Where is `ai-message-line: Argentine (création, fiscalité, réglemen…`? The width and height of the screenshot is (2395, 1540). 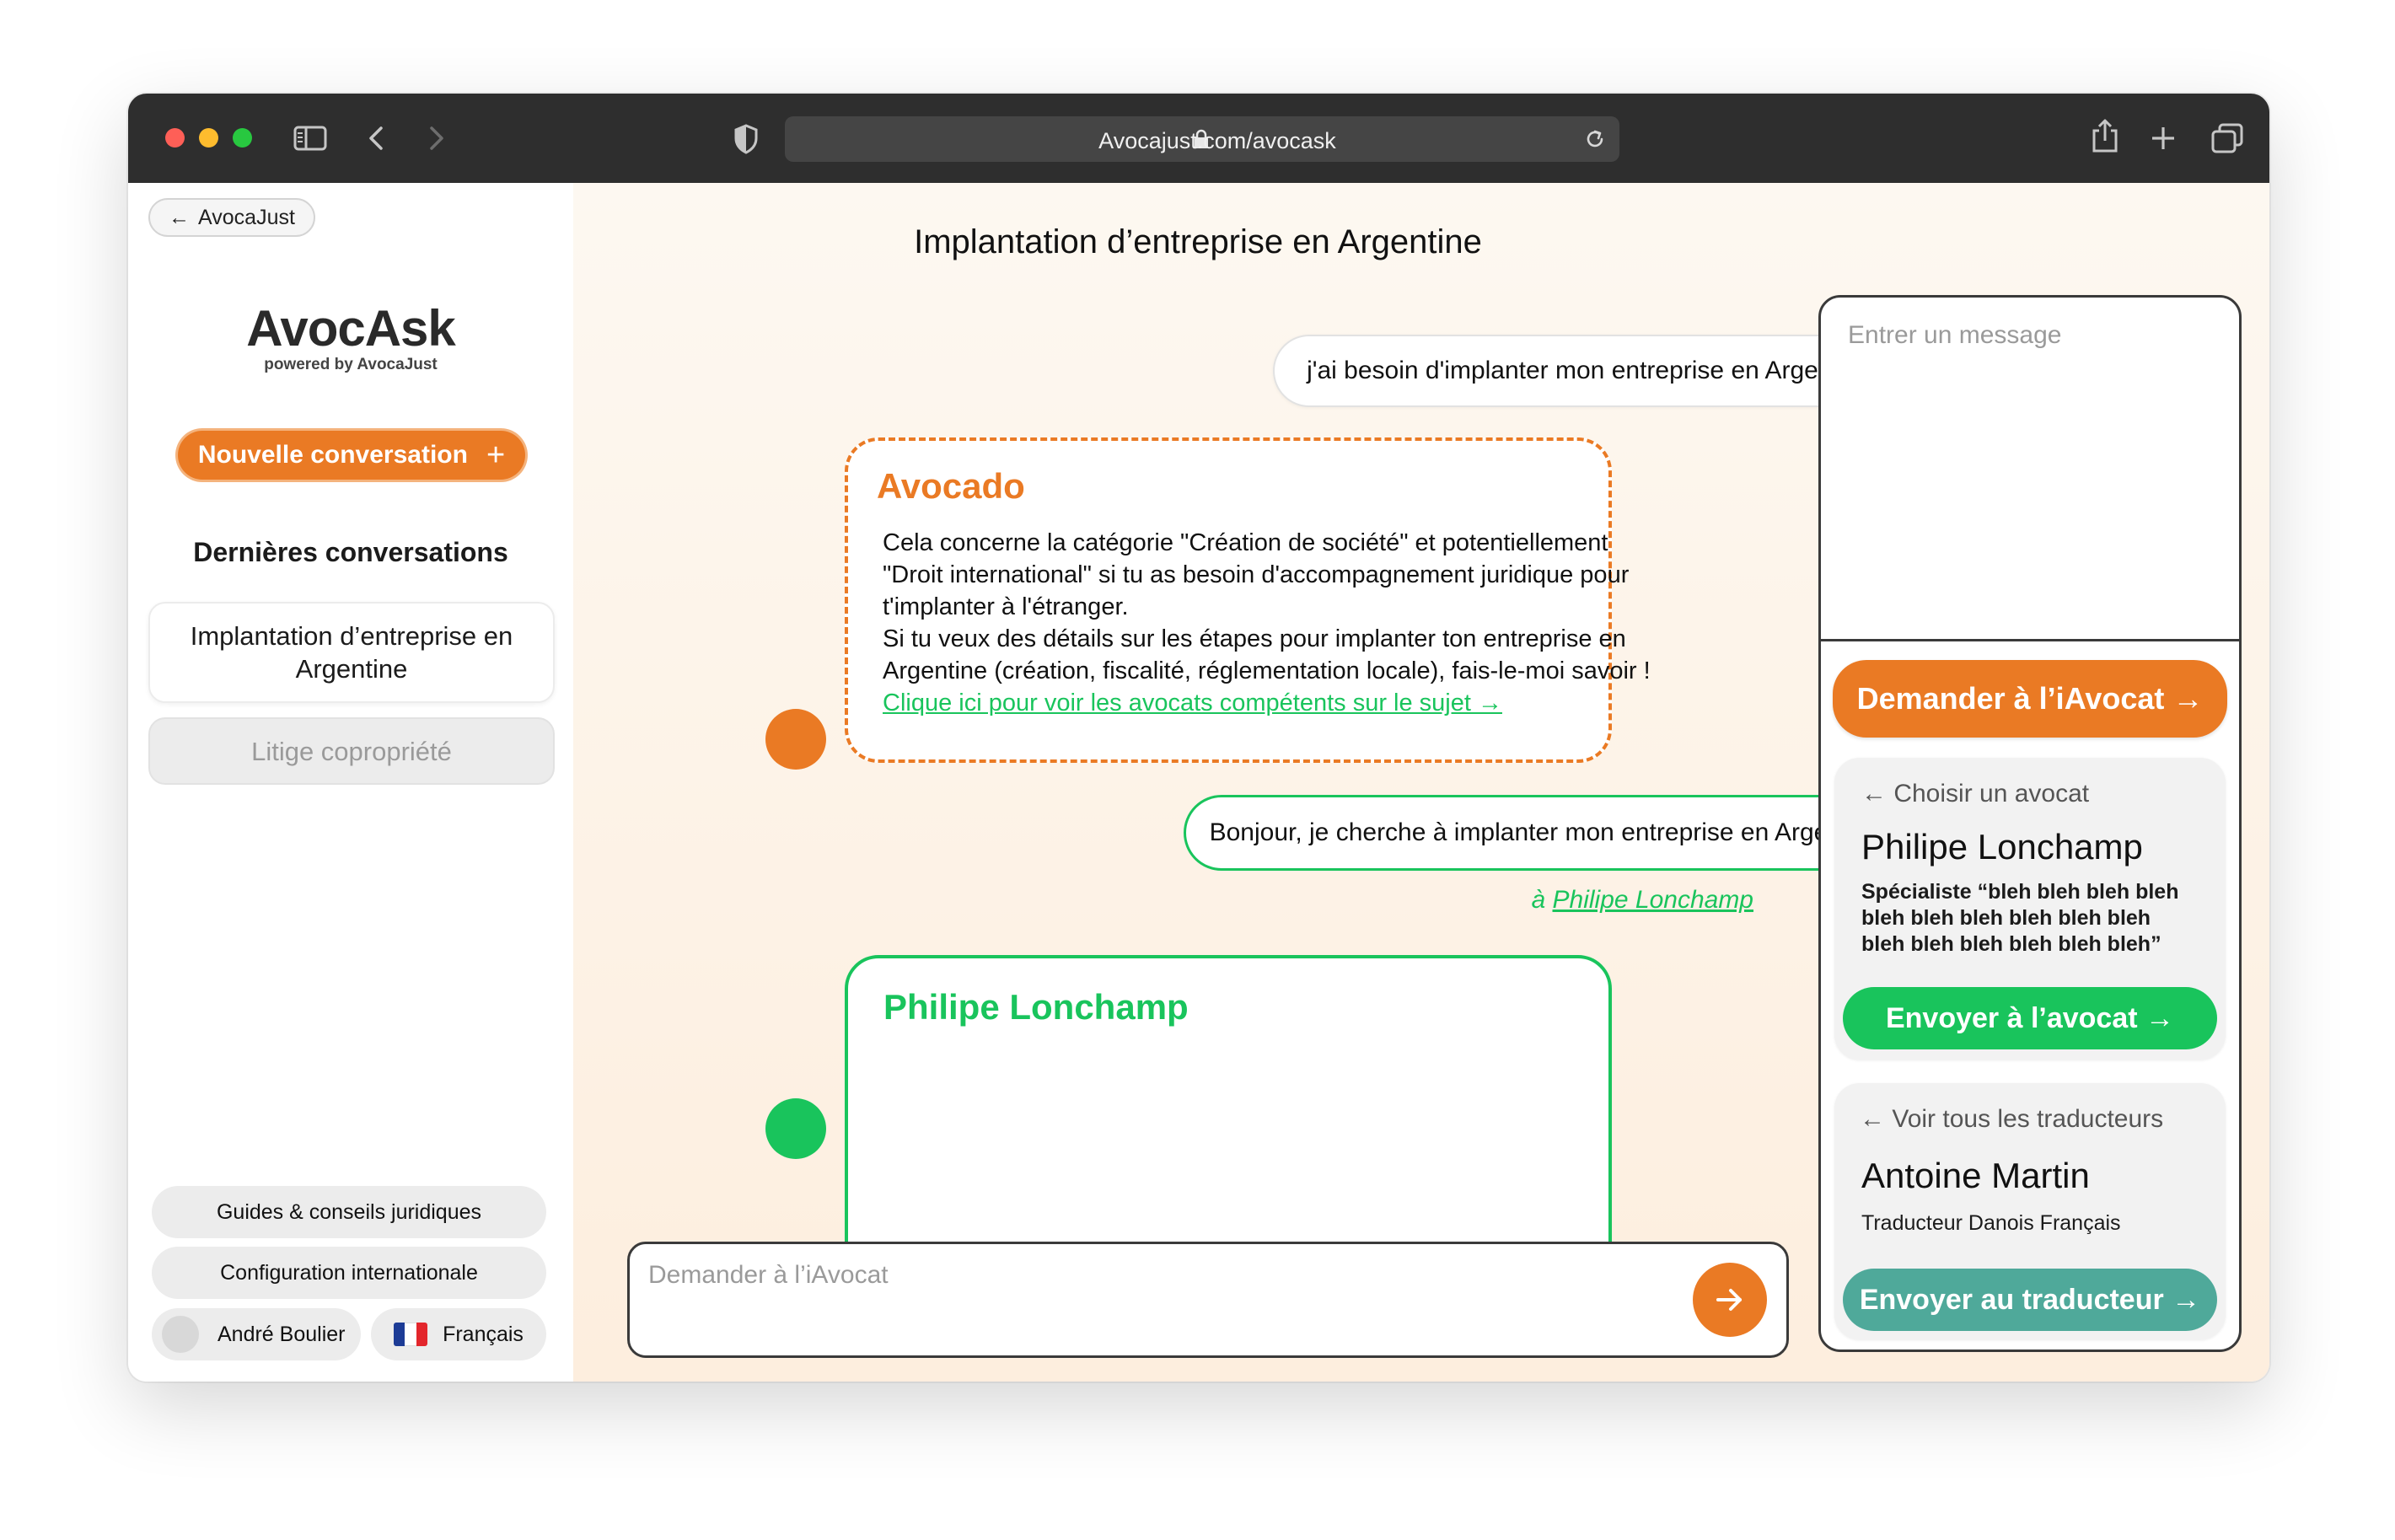
ai-message-line: Argentine (création, fiscalité, réglemen… is located at coordinates (1267, 670).